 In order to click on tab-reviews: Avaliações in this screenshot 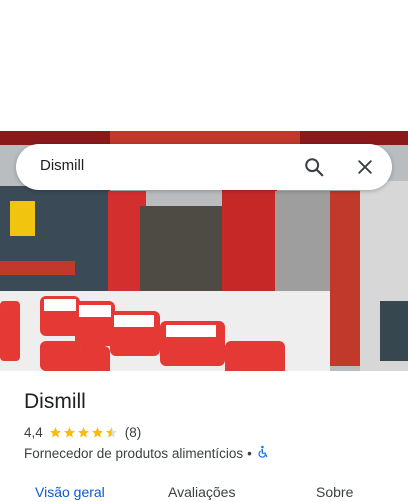, I will do `click(201, 492)`.